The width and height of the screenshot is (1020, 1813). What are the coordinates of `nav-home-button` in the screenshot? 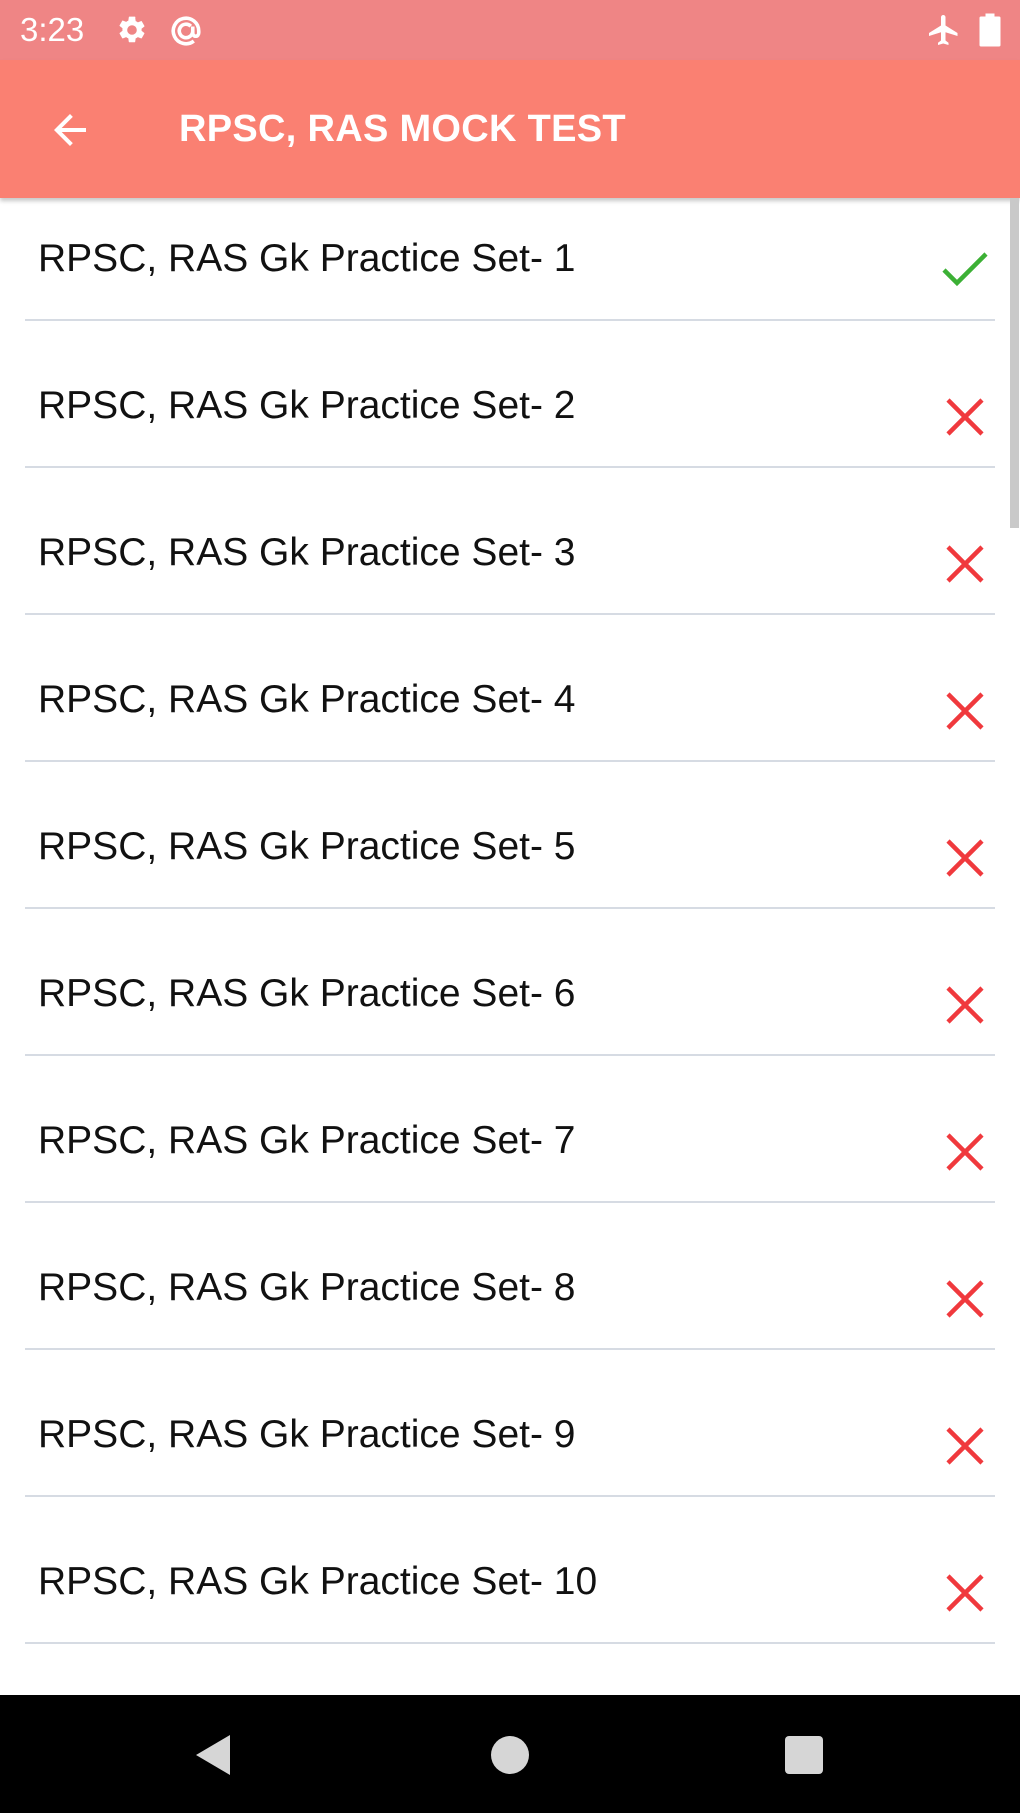 It's located at (510, 1755).